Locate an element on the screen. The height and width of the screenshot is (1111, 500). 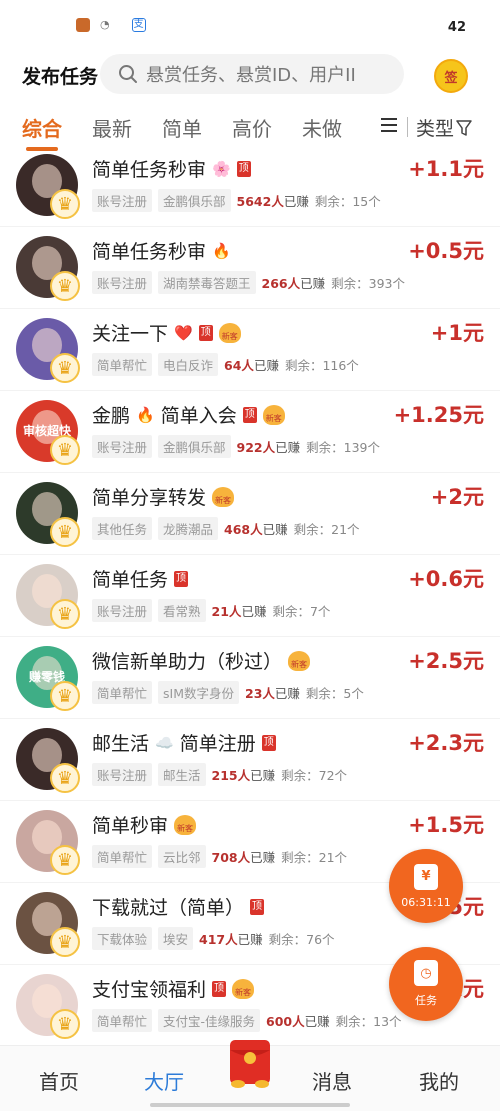
checkin-button: 签 is located at coordinates (451, 76).